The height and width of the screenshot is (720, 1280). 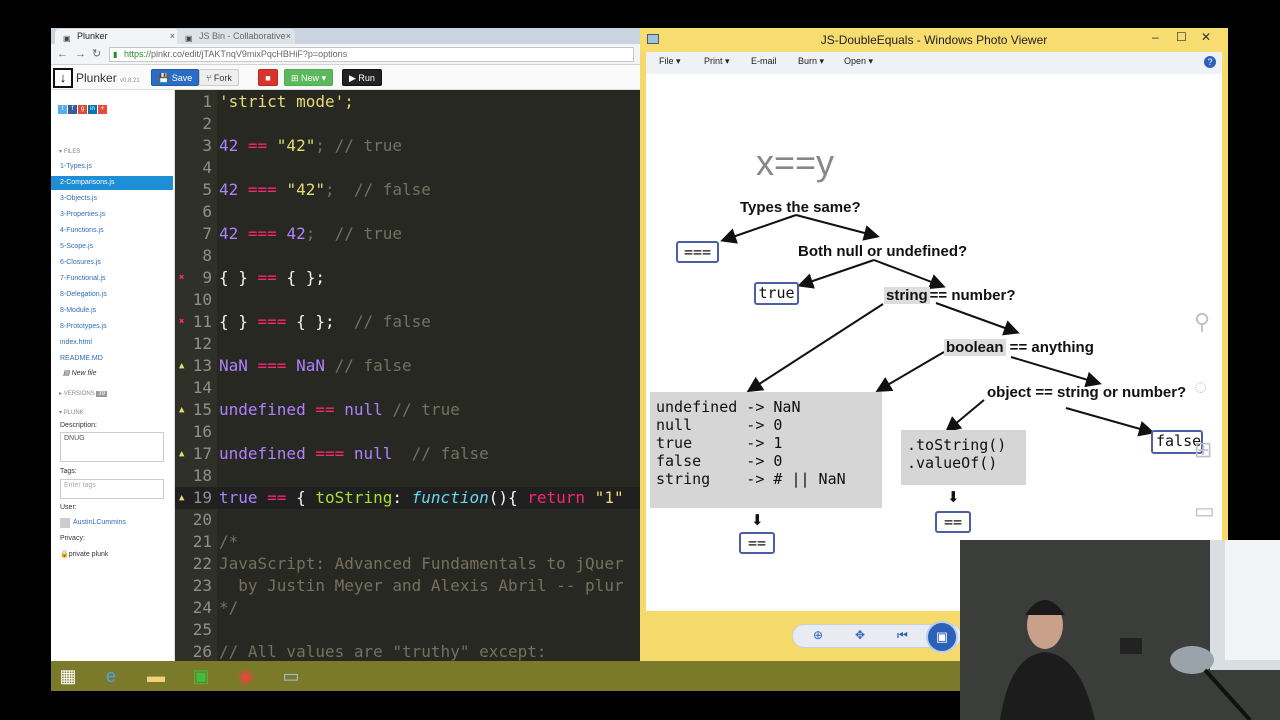 What do you see at coordinates (407, 300) in the screenshot?
I see `code-line: 10` at bounding box center [407, 300].